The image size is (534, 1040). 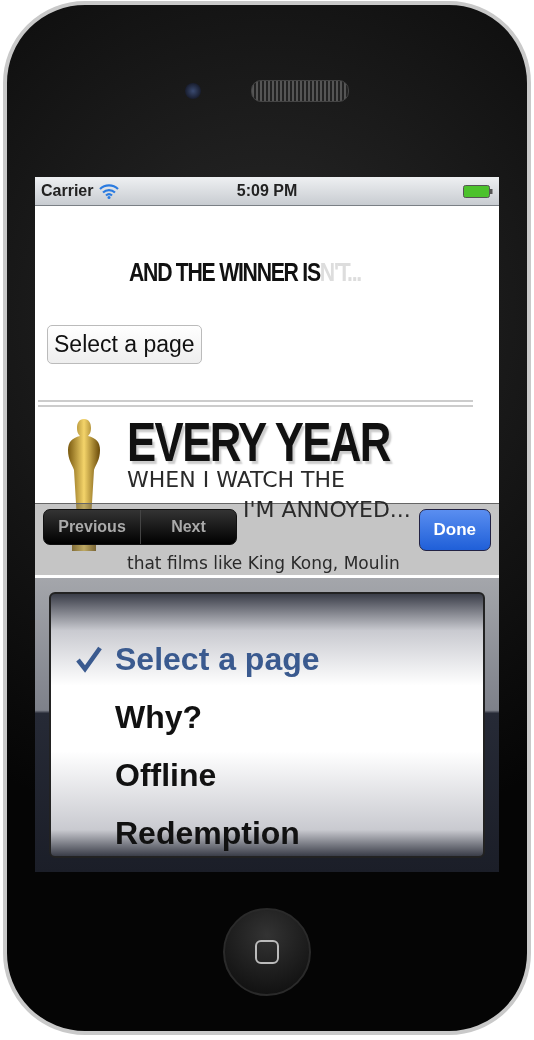 I want to click on article-title: EVERY YEAR, so click(x=258, y=442).